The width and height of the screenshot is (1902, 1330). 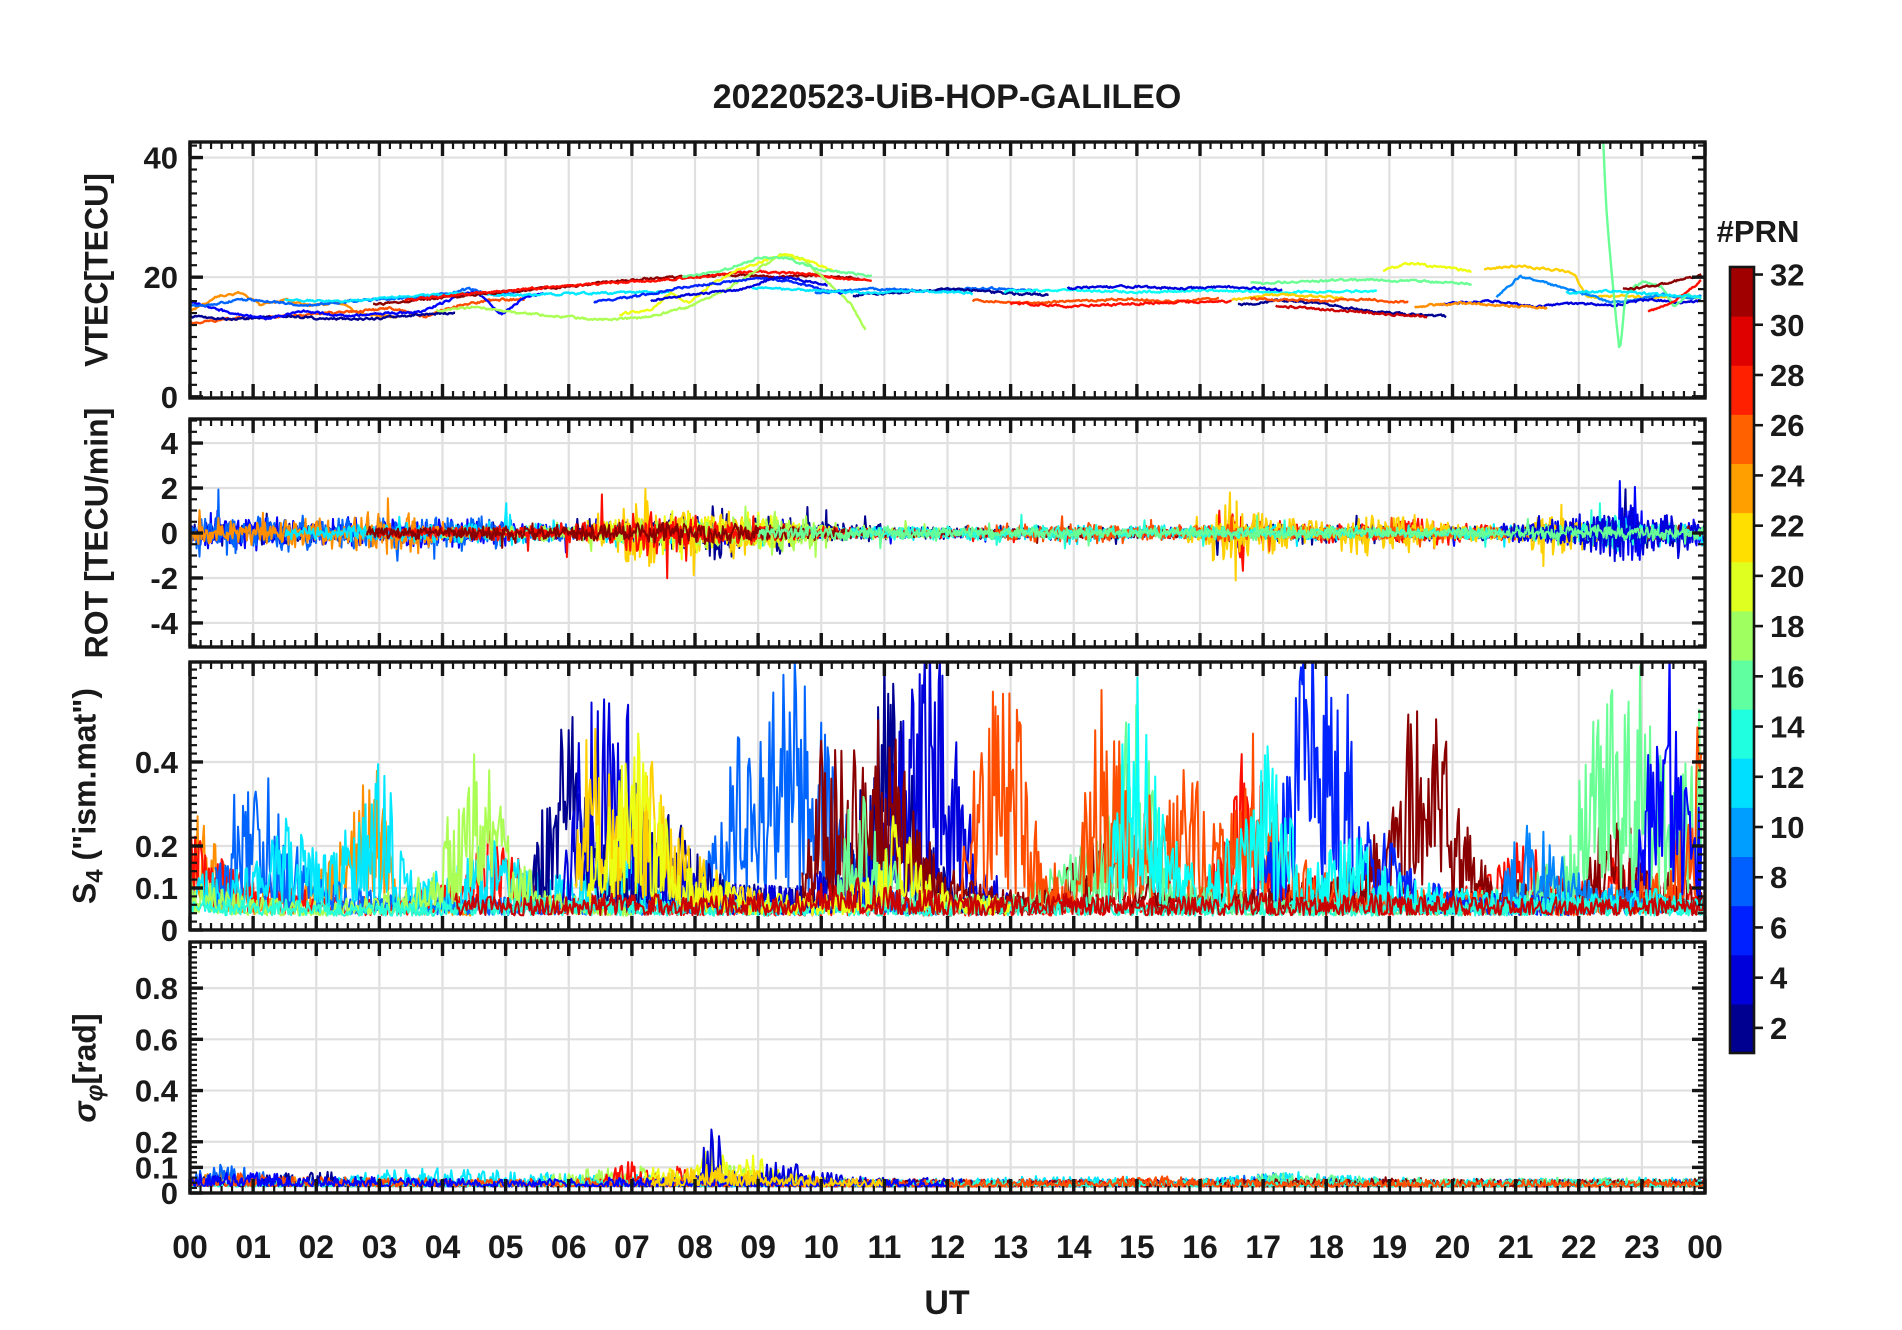 What do you see at coordinates (1787, 727) in the screenshot?
I see `colorbar-tick-label: 14` at bounding box center [1787, 727].